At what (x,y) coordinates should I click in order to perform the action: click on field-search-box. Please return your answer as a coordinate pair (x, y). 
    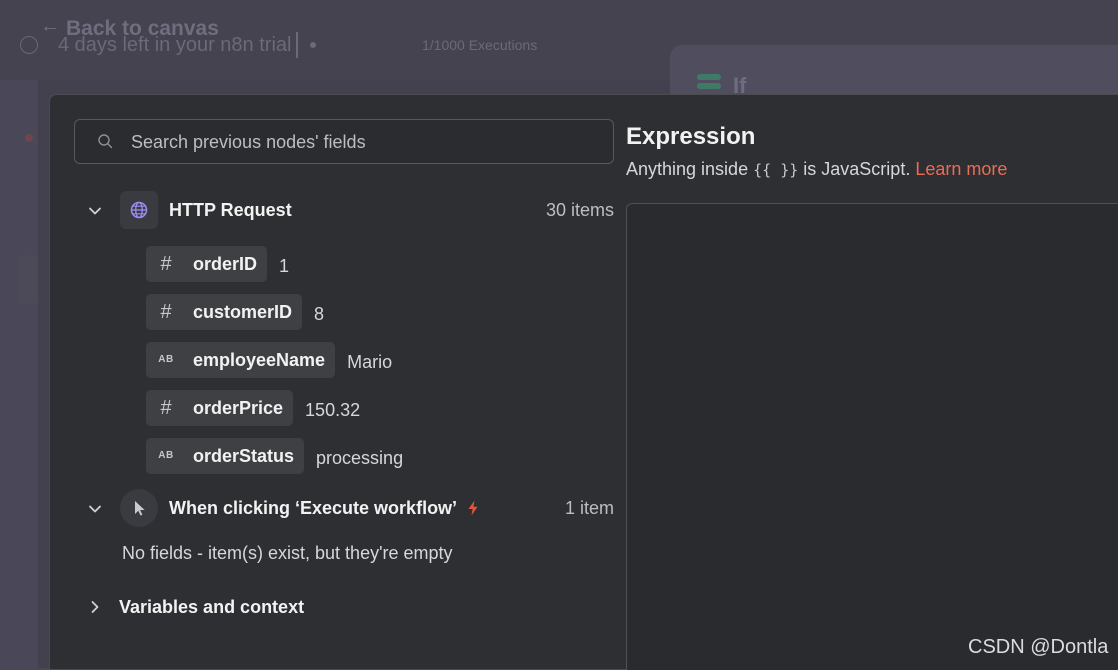
    Looking at the image, I should click on (344, 142).